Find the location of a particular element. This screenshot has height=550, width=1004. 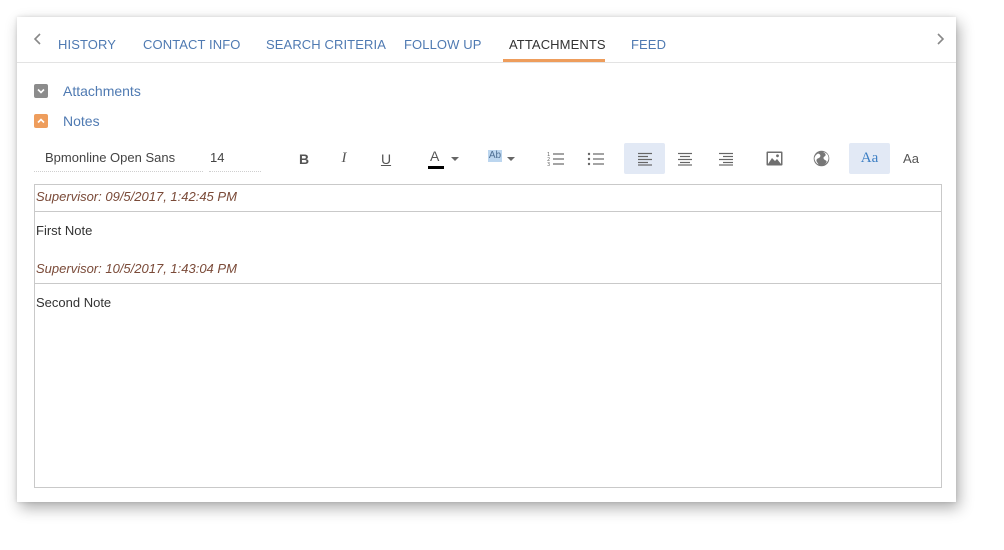

serif-font-button: Aa is located at coordinates (869, 158).